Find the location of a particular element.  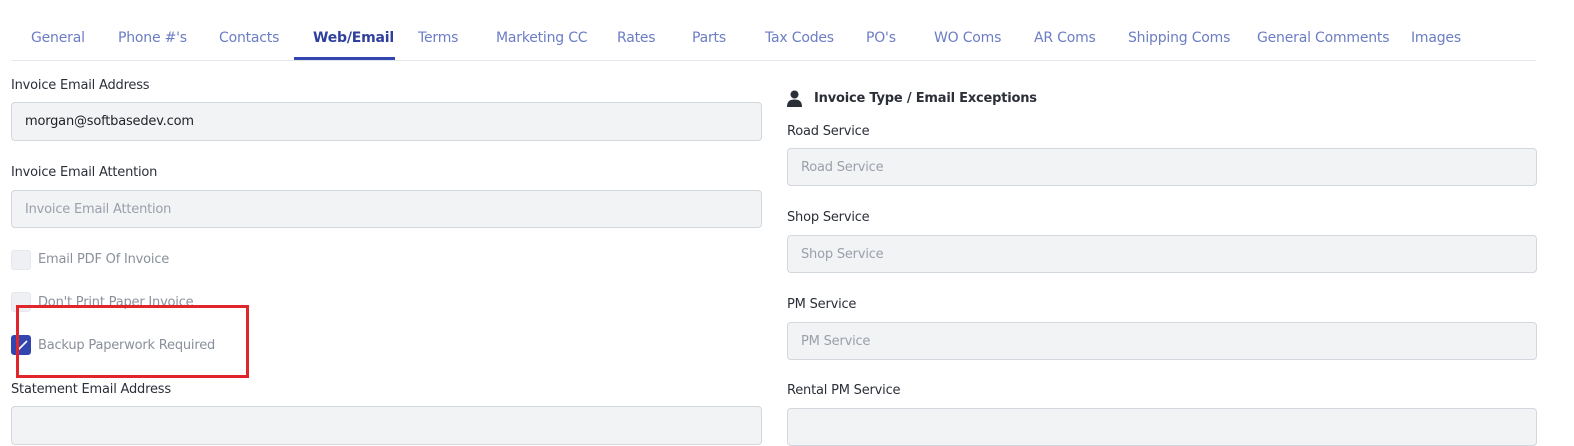

shop-service-field: Shop Service is located at coordinates (1162, 254).